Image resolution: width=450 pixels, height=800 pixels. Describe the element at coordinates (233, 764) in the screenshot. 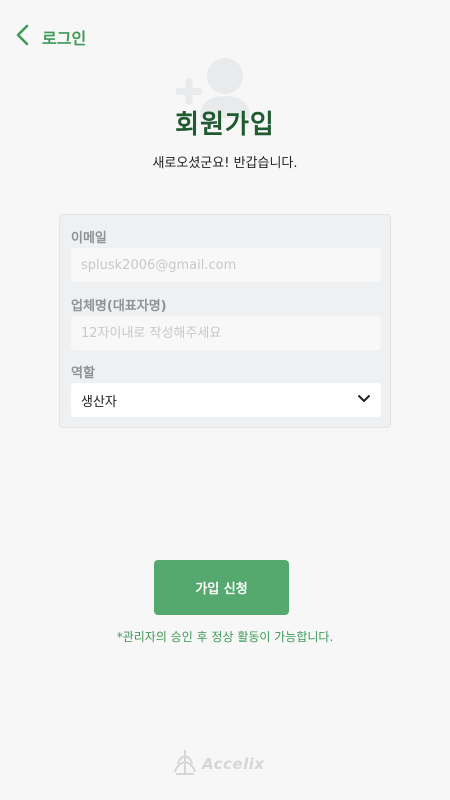

I see `brand-name: Accelix` at that location.